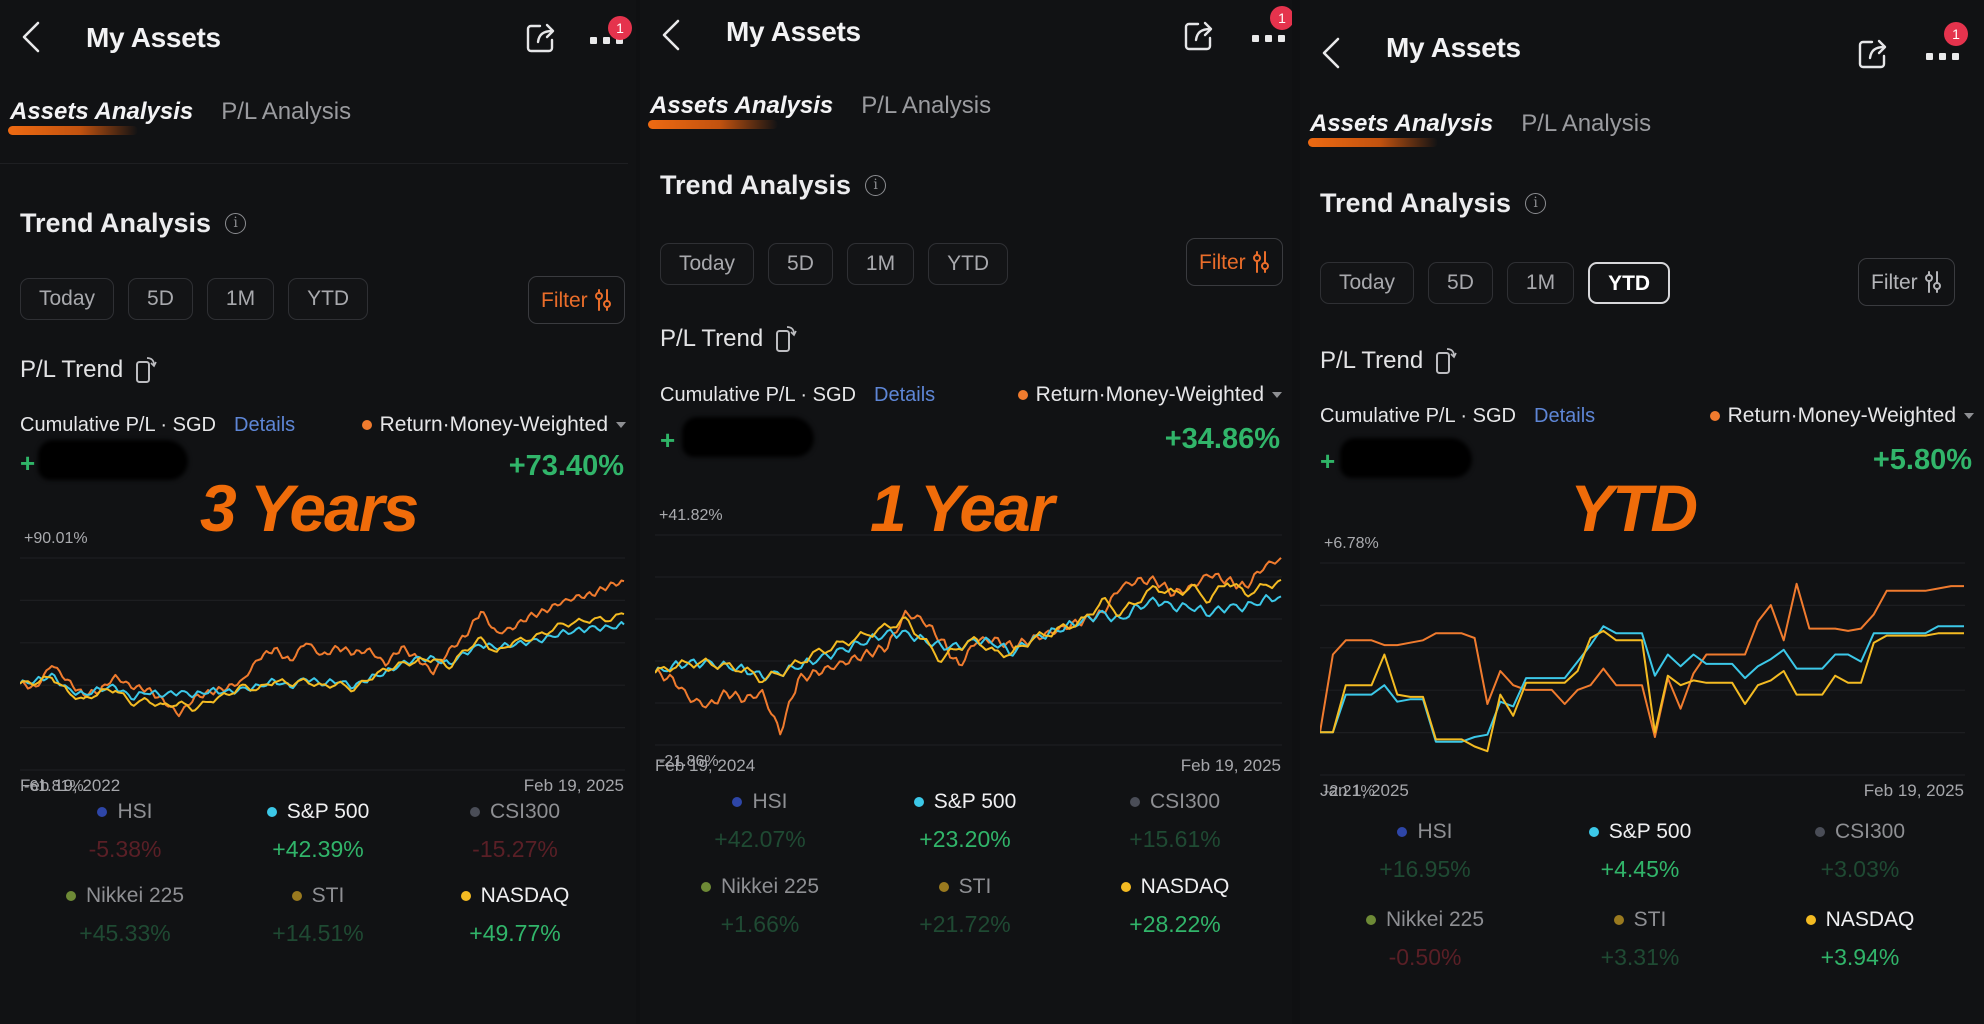  I want to click on legend-item-csi300: CSI300 -15.27%, so click(515, 831).